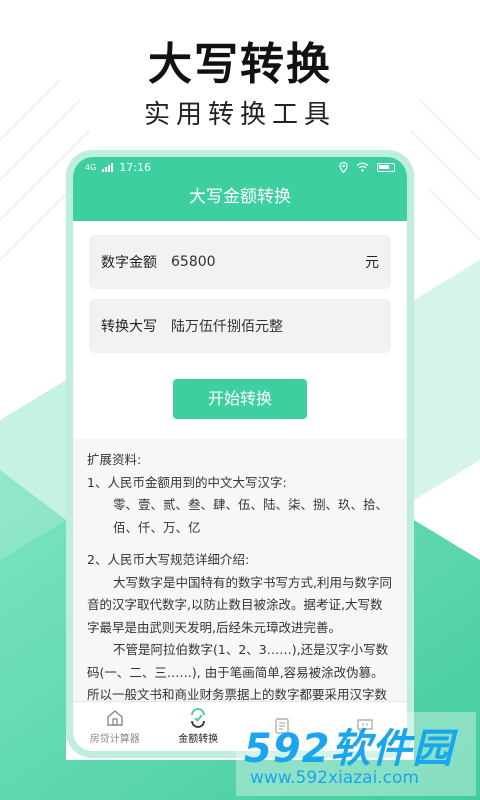  I want to click on amount-row: 数字金额 65800 元, so click(240, 262).